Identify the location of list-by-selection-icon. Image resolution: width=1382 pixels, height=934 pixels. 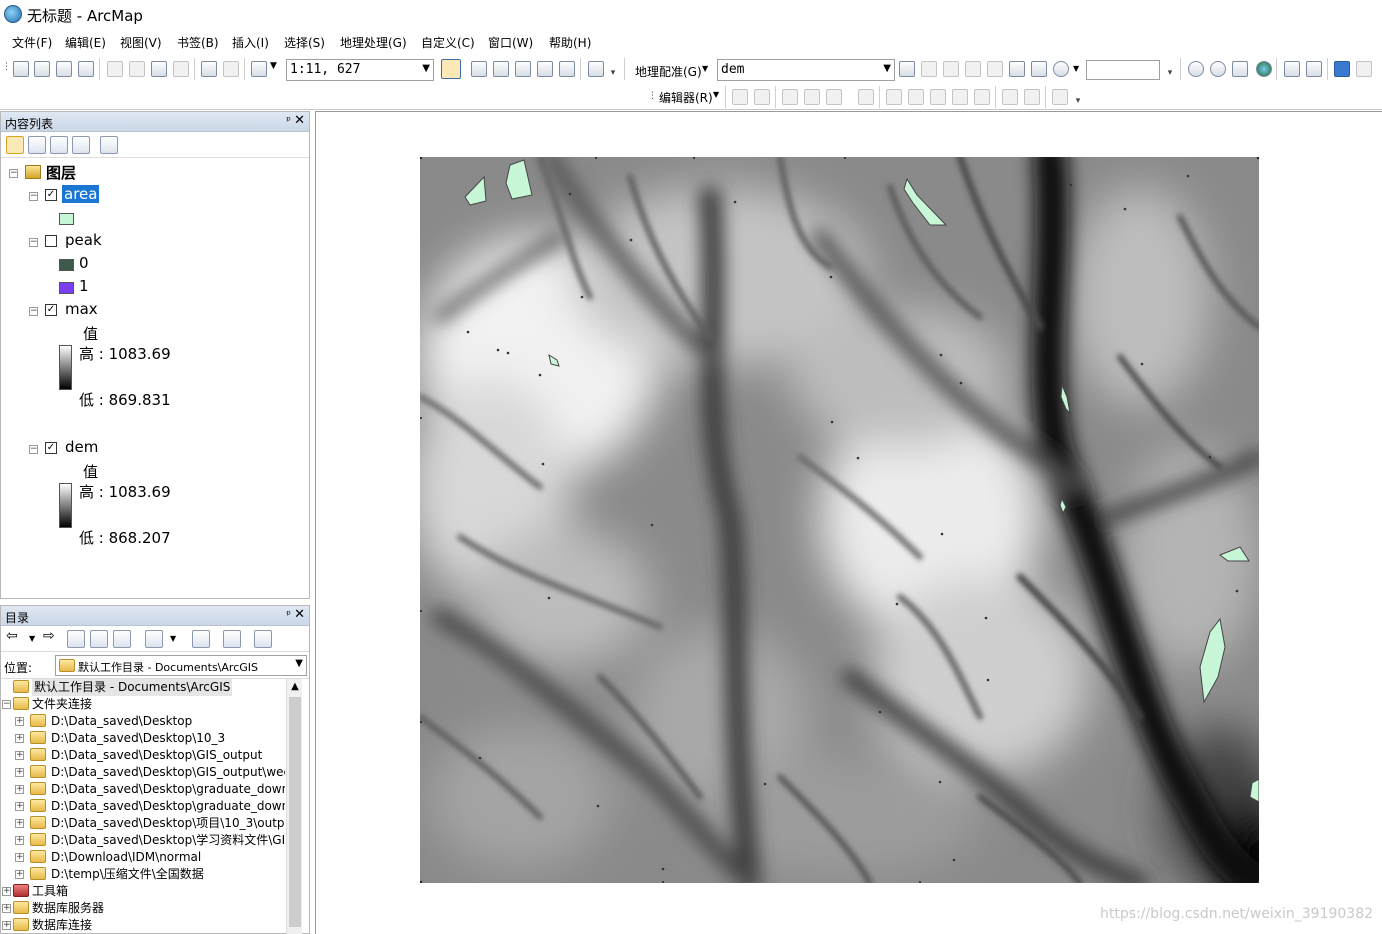
(81, 145).